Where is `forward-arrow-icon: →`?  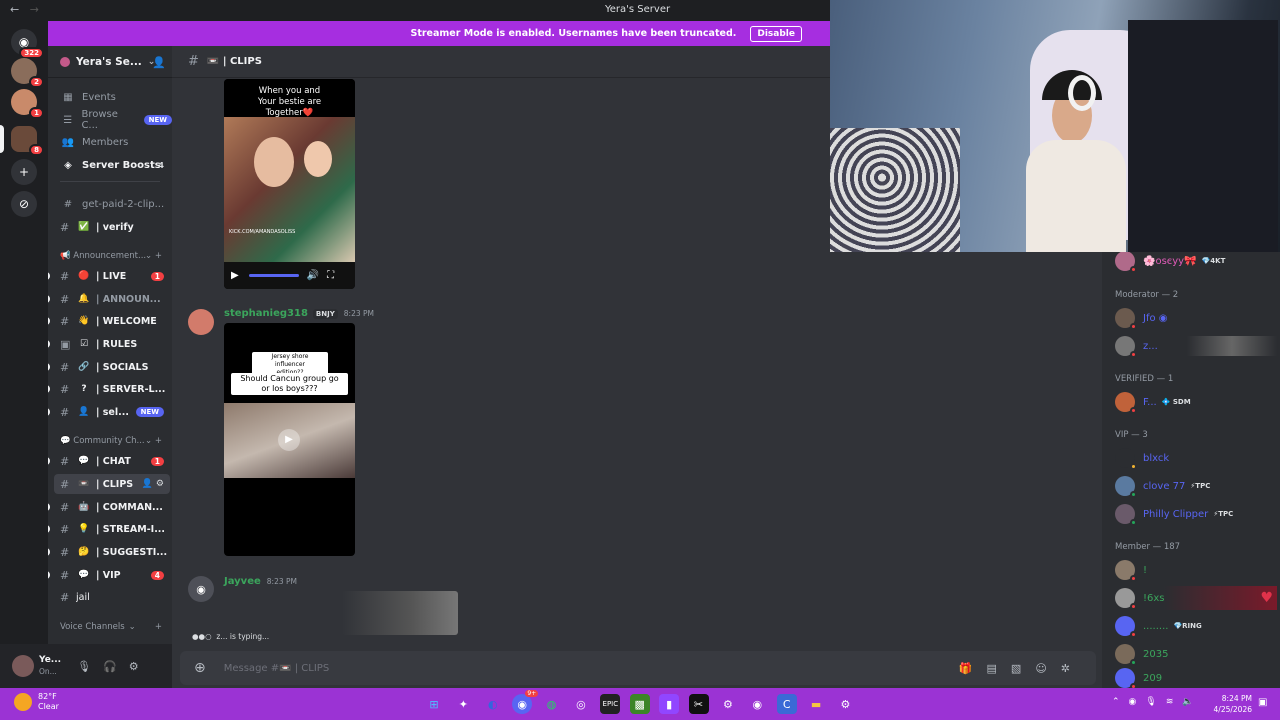 forward-arrow-icon: → is located at coordinates (34, 9).